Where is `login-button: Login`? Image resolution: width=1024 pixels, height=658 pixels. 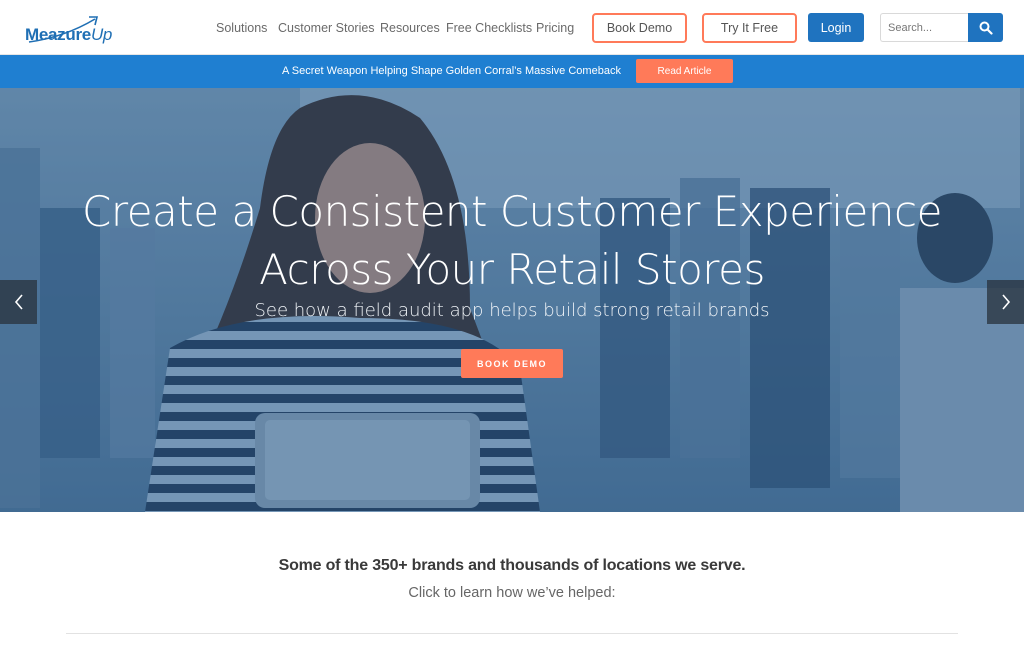
login-button: Login is located at coordinates (836, 27).